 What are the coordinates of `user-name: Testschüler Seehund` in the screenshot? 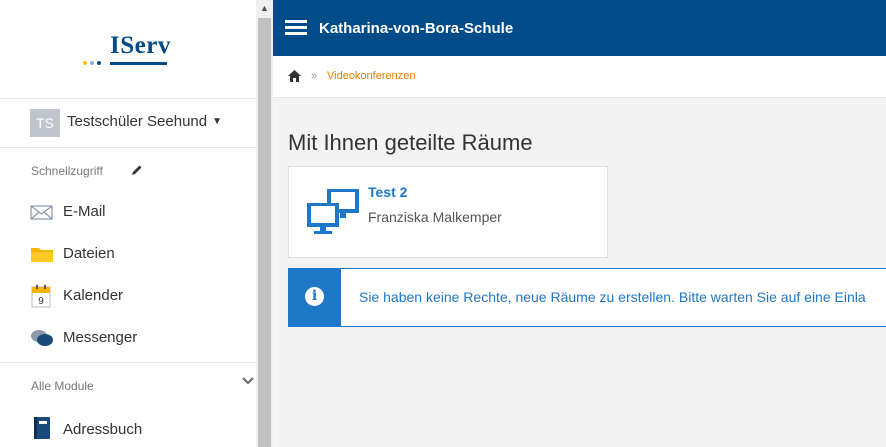 It's located at (137, 121).